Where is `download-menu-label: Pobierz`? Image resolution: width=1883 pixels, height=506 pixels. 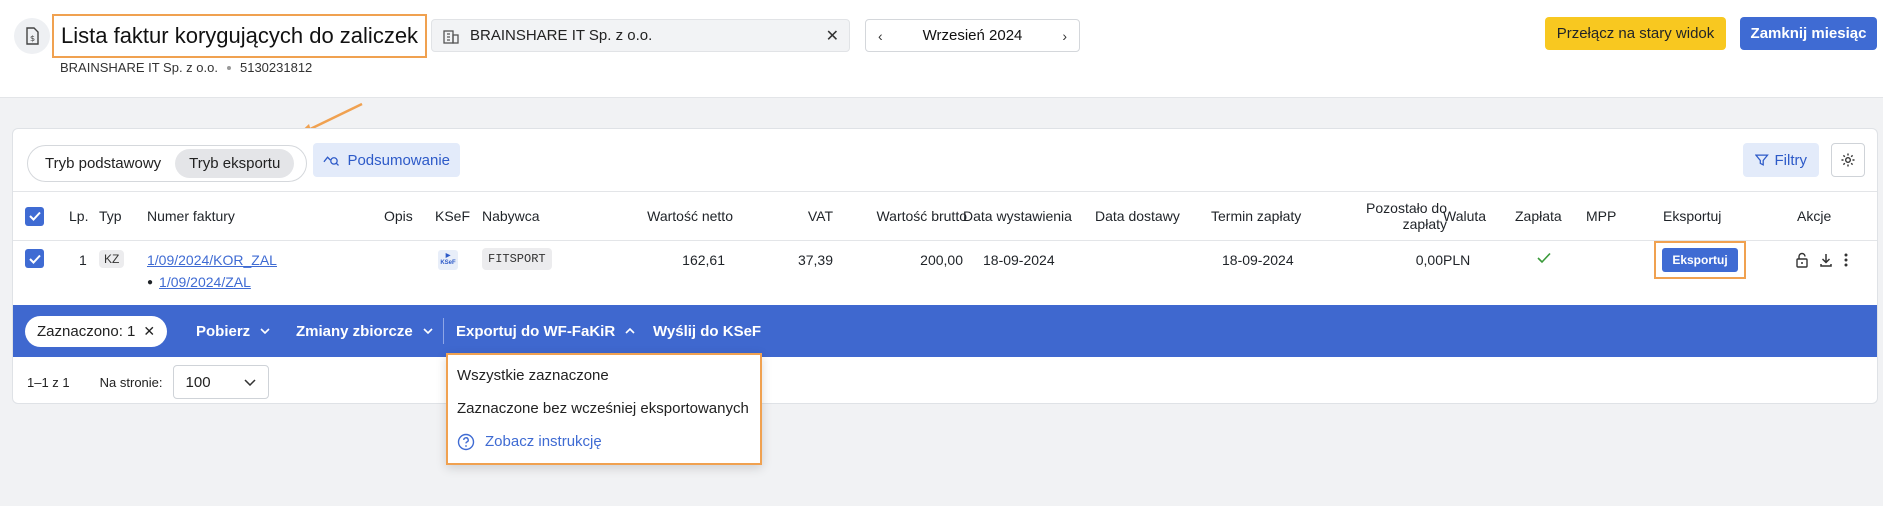
download-menu-label: Pobierz is located at coordinates (223, 331).